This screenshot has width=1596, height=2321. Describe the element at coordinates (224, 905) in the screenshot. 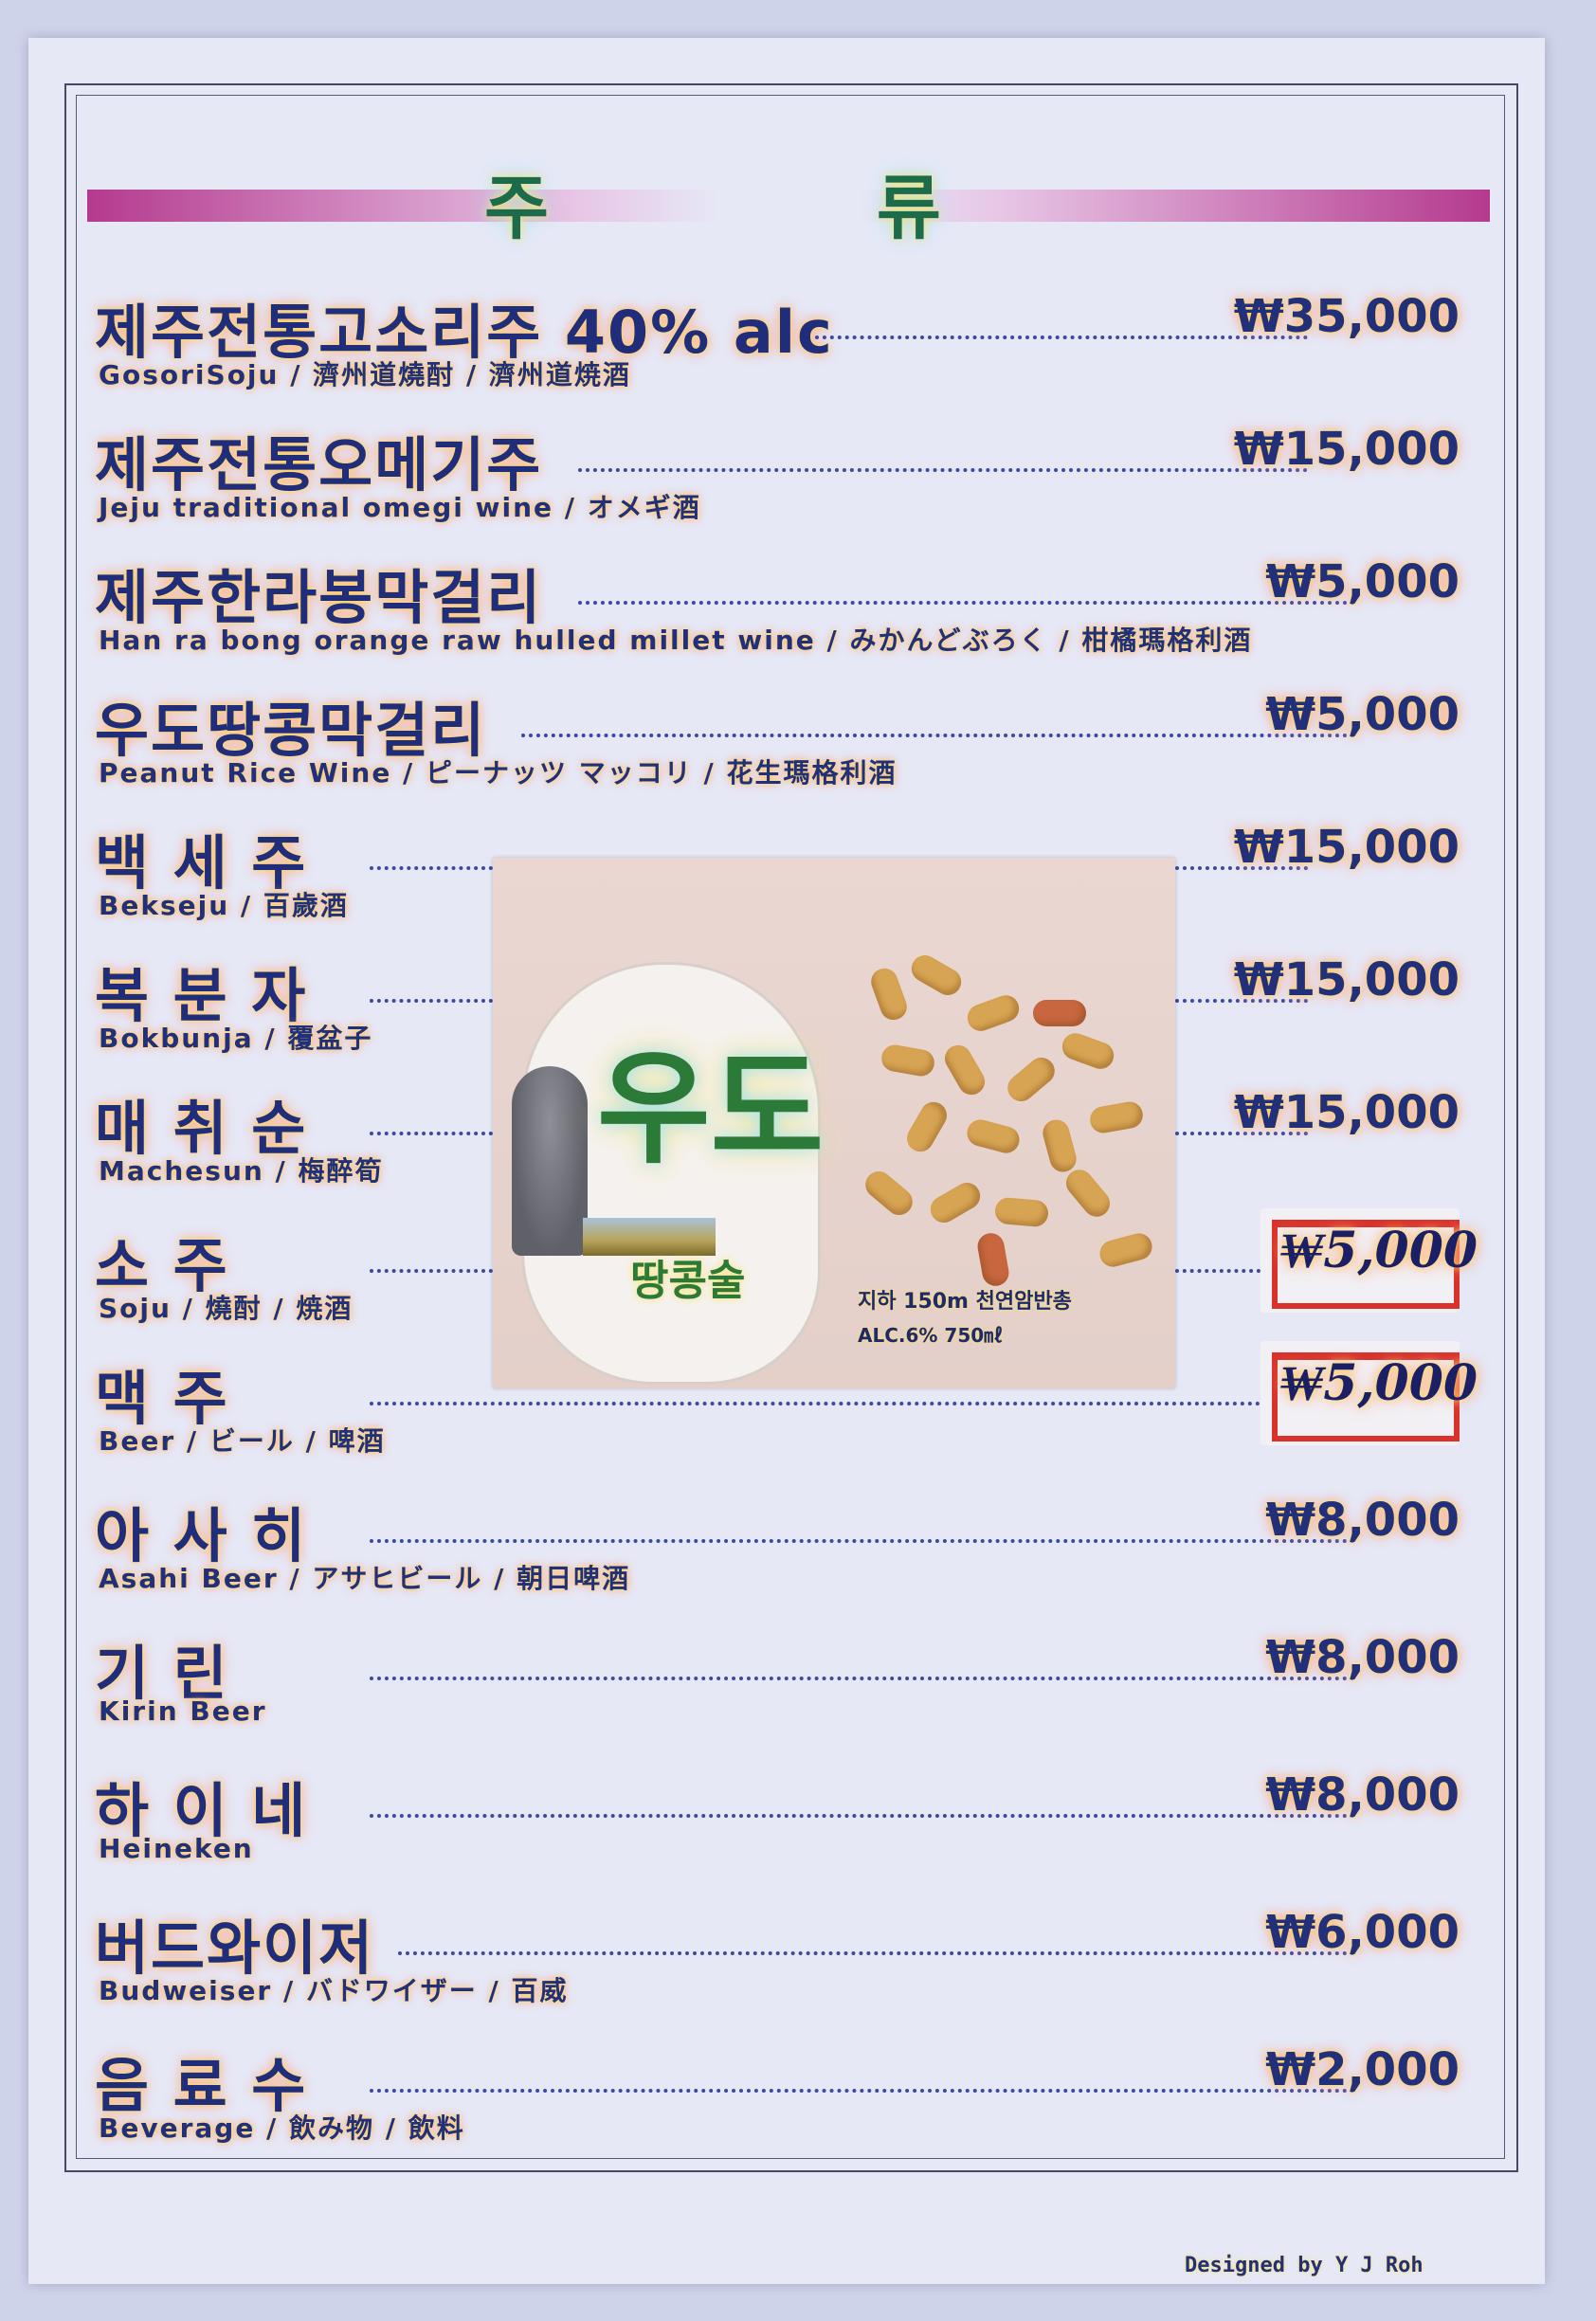

I see `item-subtitle: Bekseju / 百歲酒` at that location.